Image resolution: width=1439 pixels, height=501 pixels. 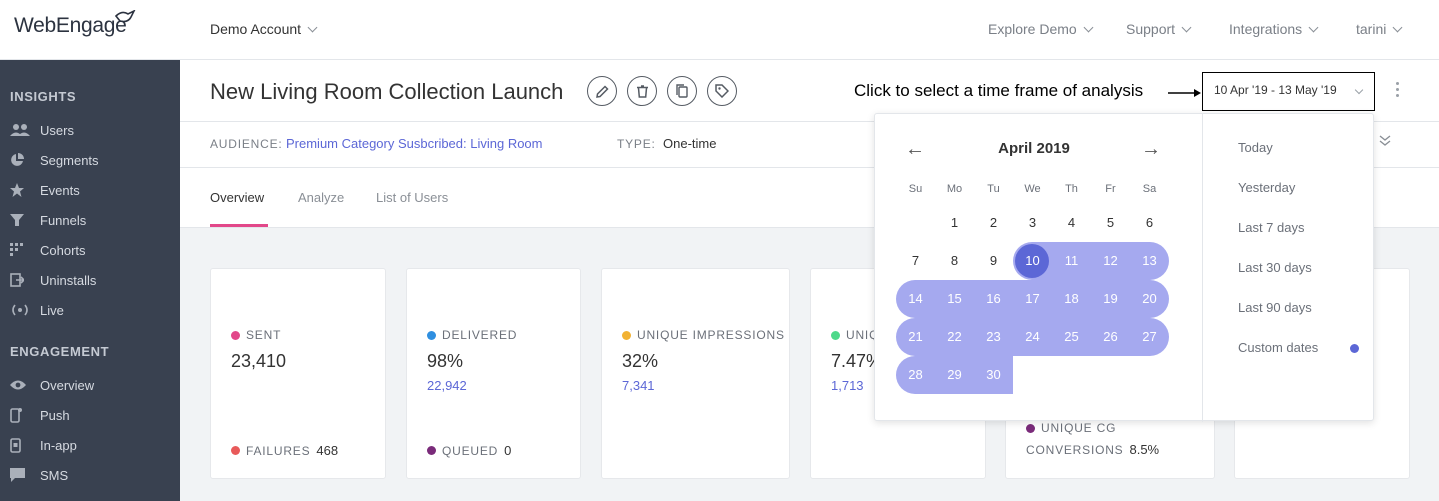 I want to click on calendar-day: 11, so click(x=1071, y=261).